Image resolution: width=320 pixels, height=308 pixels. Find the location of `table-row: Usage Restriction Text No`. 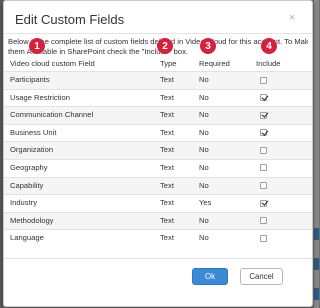

table-row: Usage Restriction Text No is located at coordinates (158, 97).